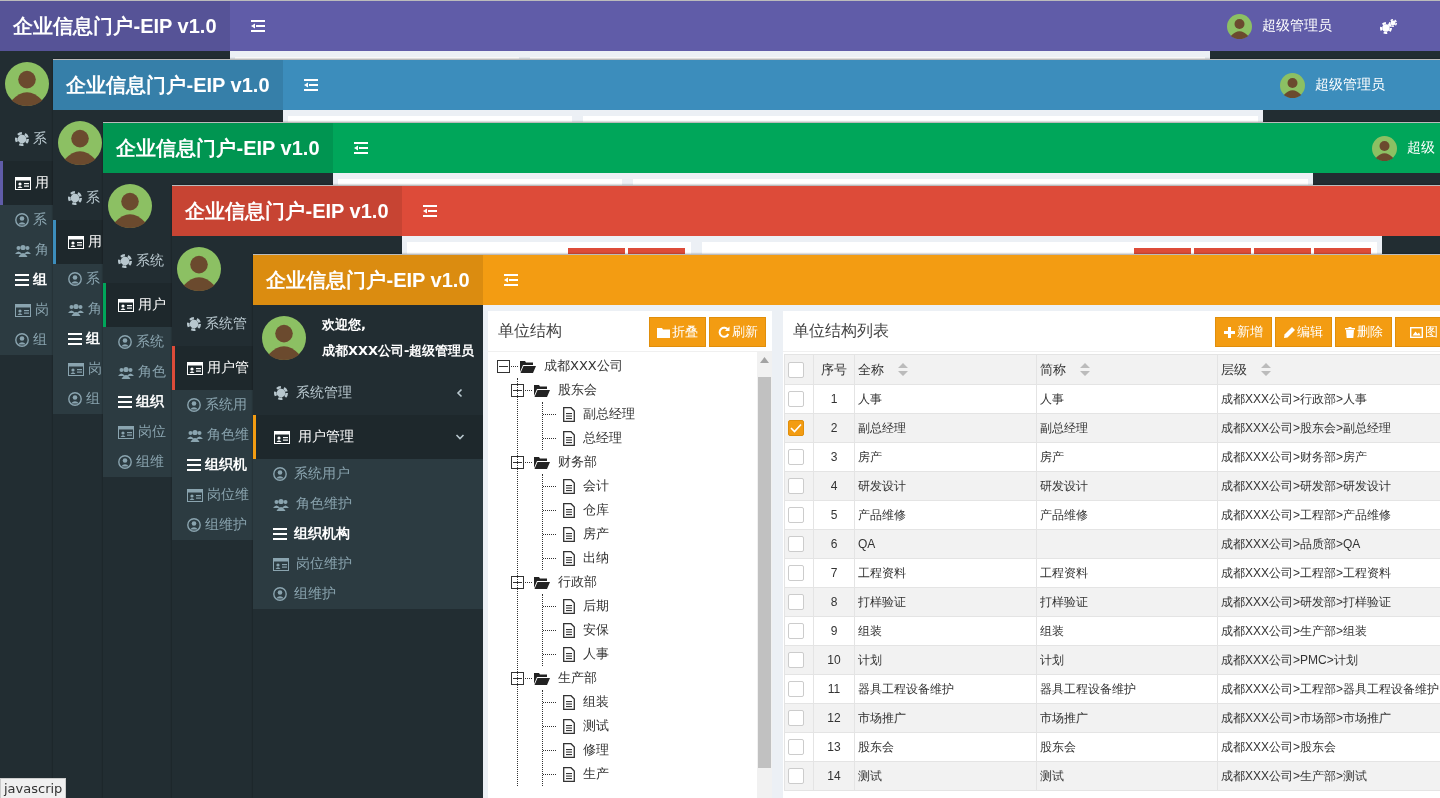 This screenshot has width=1440, height=798. Describe the element at coordinates (596, 558) in the screenshot. I see `tree-node-label: 出纳` at that location.